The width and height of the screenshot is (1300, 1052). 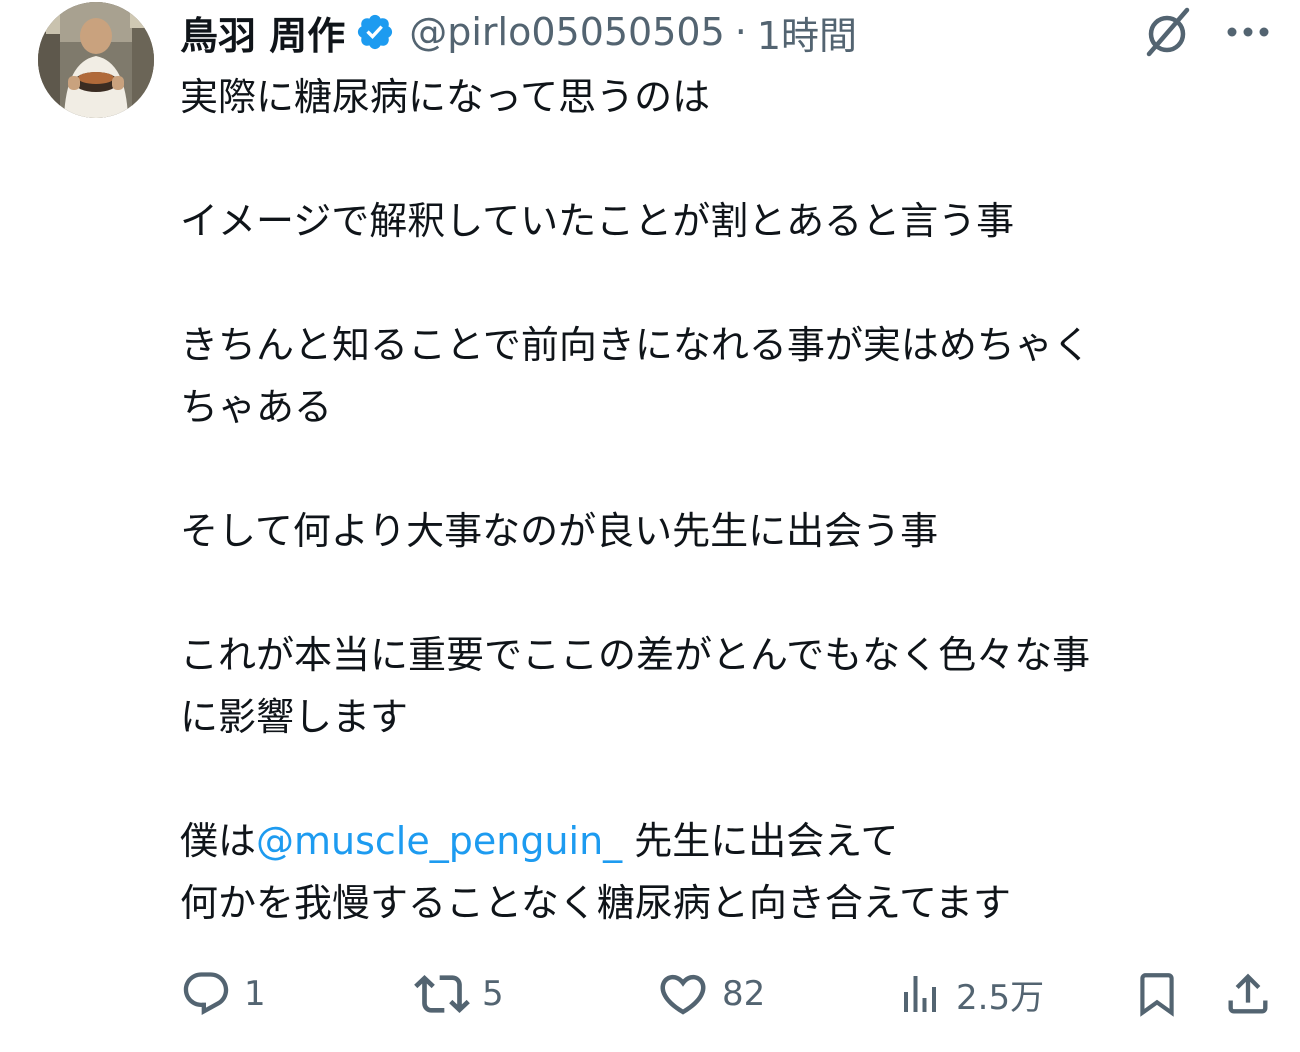 I want to click on tweet-line: そして何より大事なのが良い先生に出会う事, so click(x=559, y=531).